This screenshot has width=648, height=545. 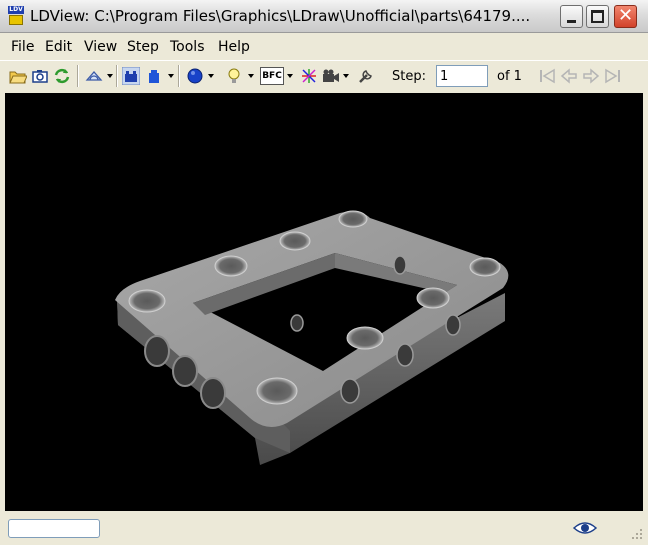 I want to click on step-label: Step:, so click(x=409, y=76).